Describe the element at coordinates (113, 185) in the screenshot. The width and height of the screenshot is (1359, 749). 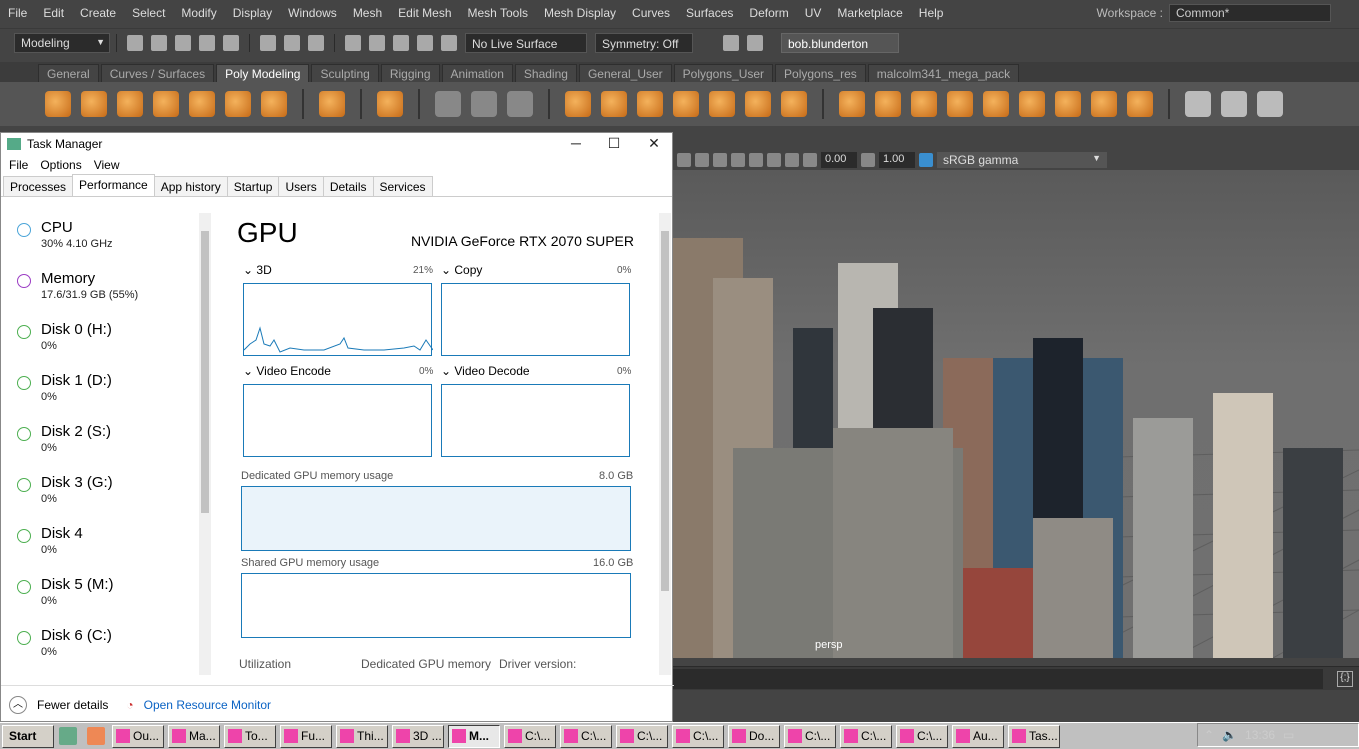
I see `tab-performance: Performance` at that location.